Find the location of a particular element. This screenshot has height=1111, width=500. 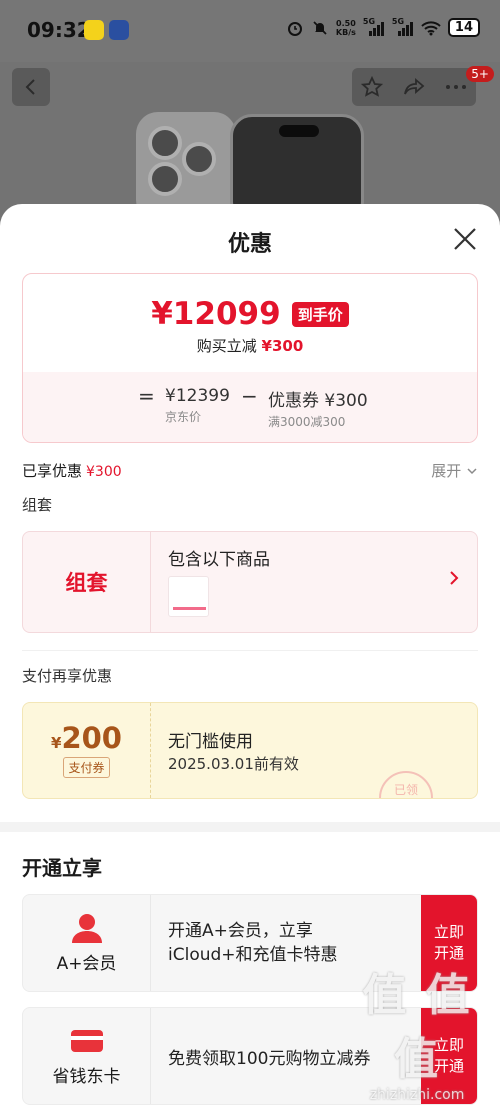

price-breakdown: = ¥12399 京东价 − 优惠券 ¥300 满3000减300 is located at coordinates (250, 407).